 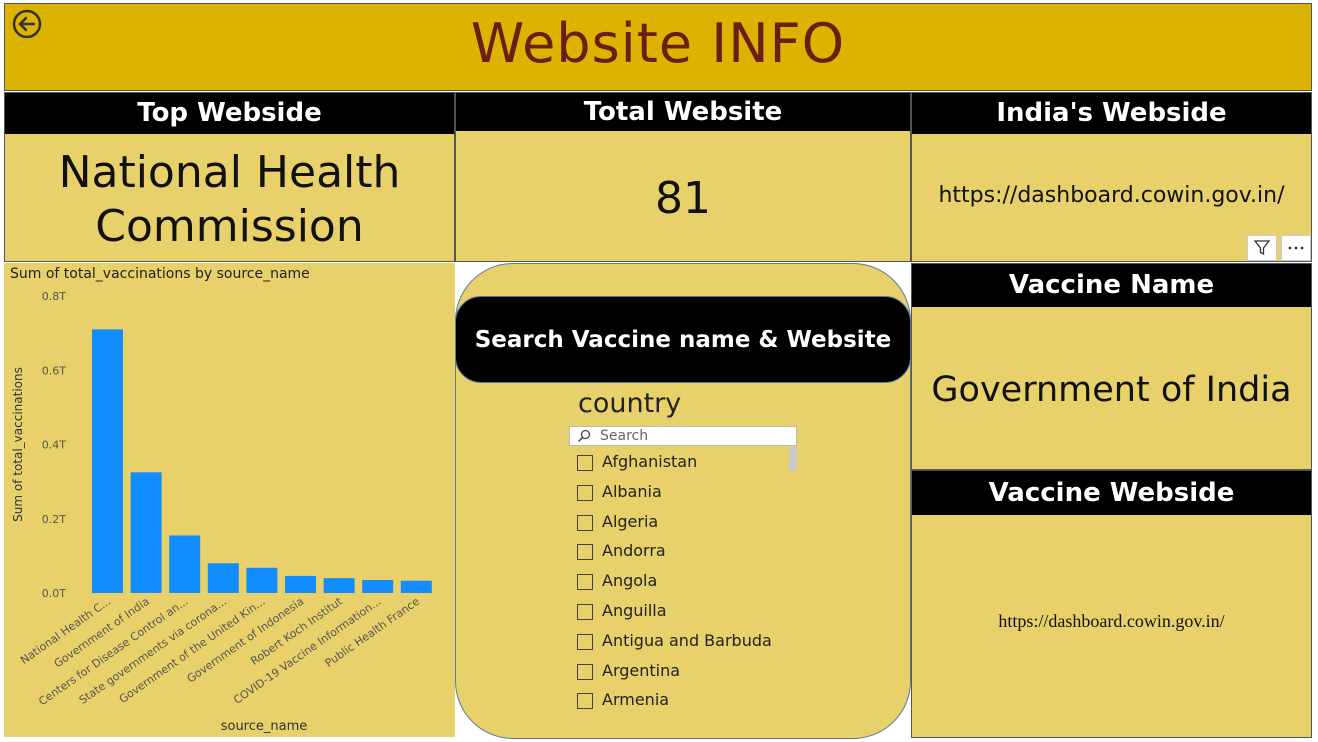 I want to click on y-tick-label: 0.4T, so click(x=54, y=445).